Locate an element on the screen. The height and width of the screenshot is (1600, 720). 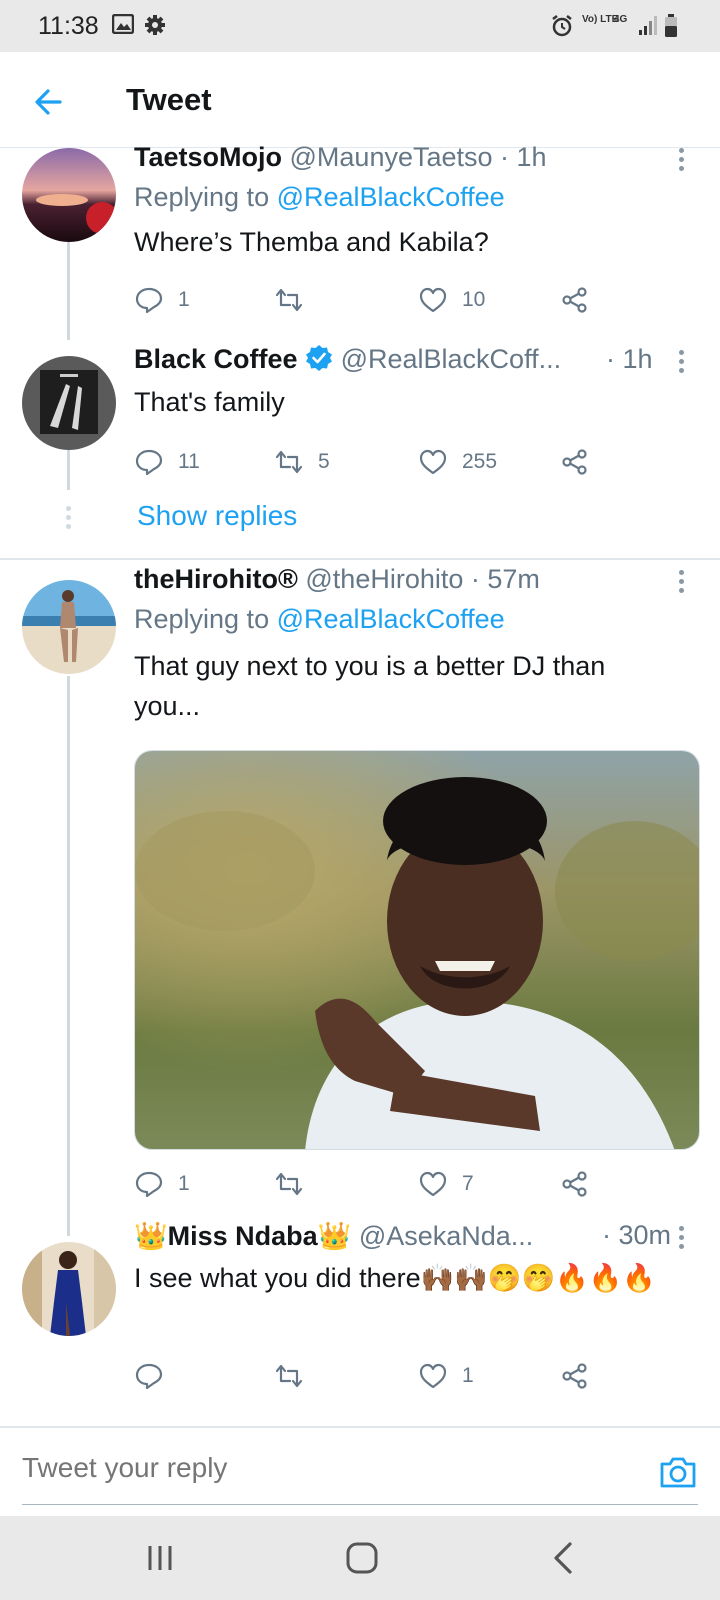
author-name: Black Coffee is located at coordinates (216, 359).